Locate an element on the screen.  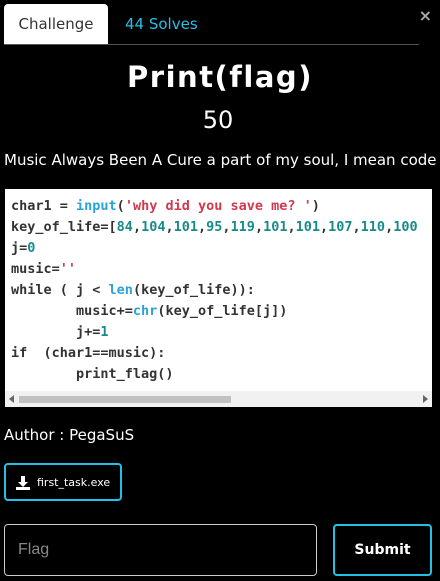
code-line: music='' is located at coordinates (44, 269).